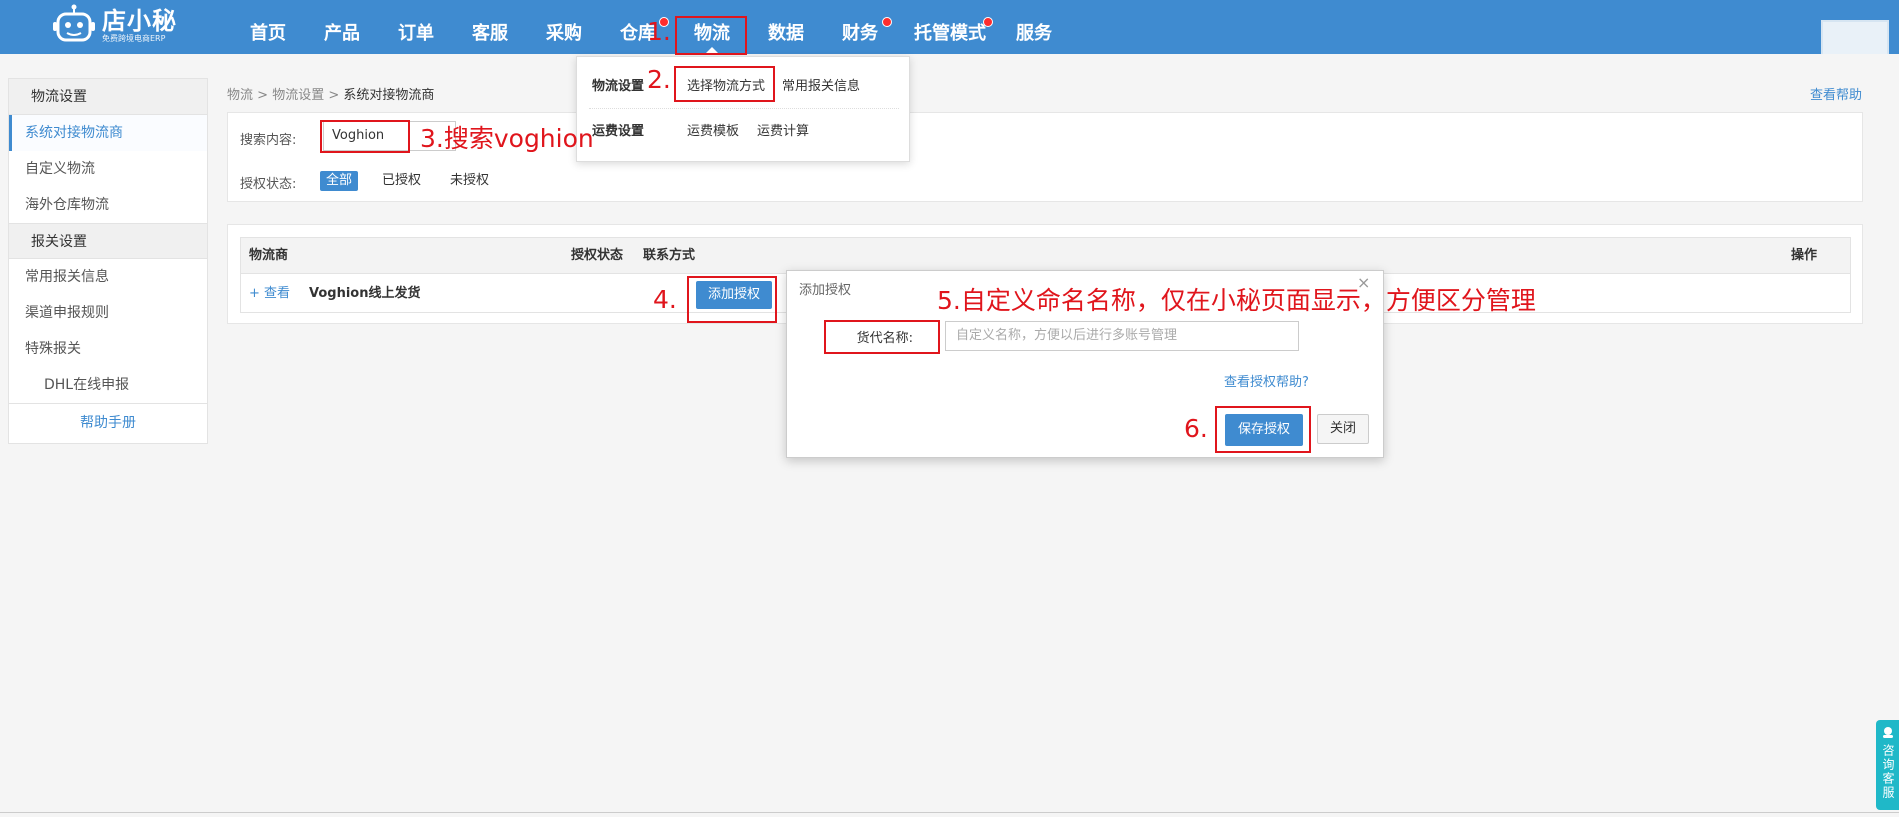  I want to click on annotation-box-logistics-nav, so click(711, 35).